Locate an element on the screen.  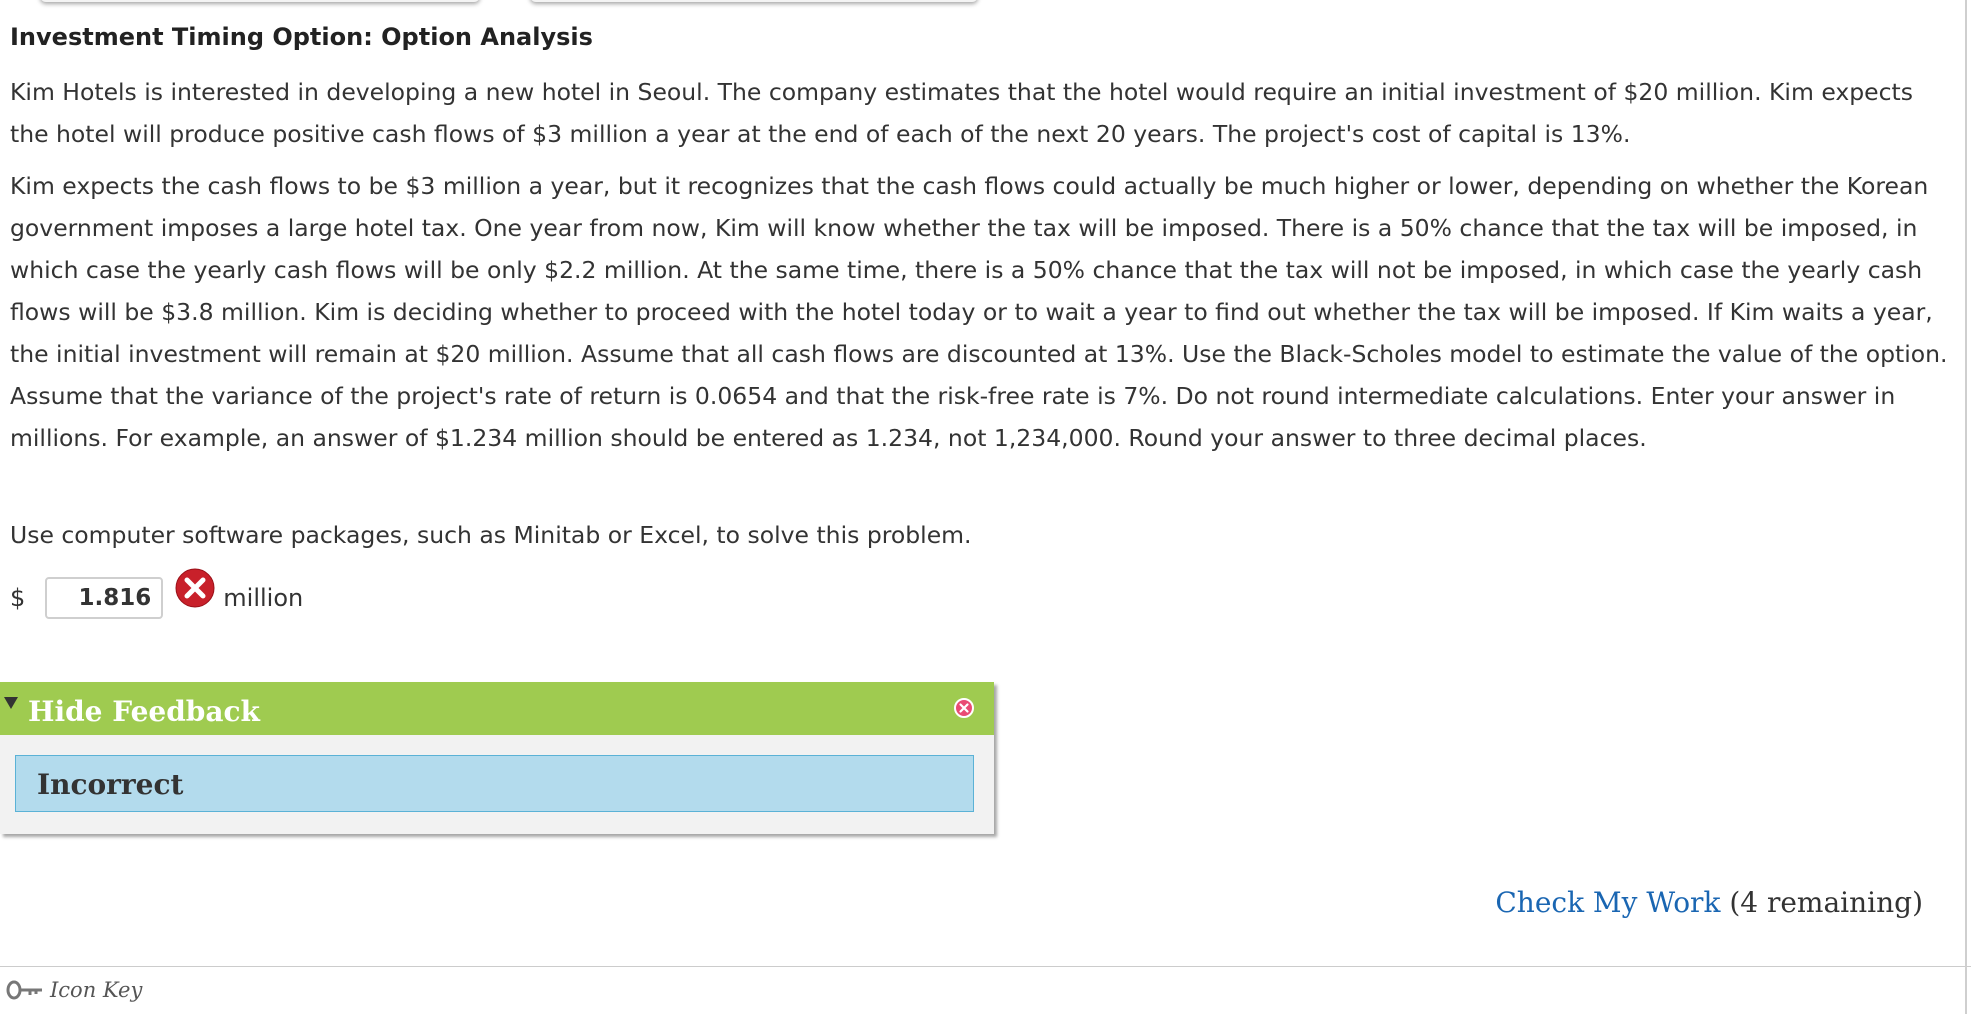
unit-label: million is located at coordinates (263, 598).